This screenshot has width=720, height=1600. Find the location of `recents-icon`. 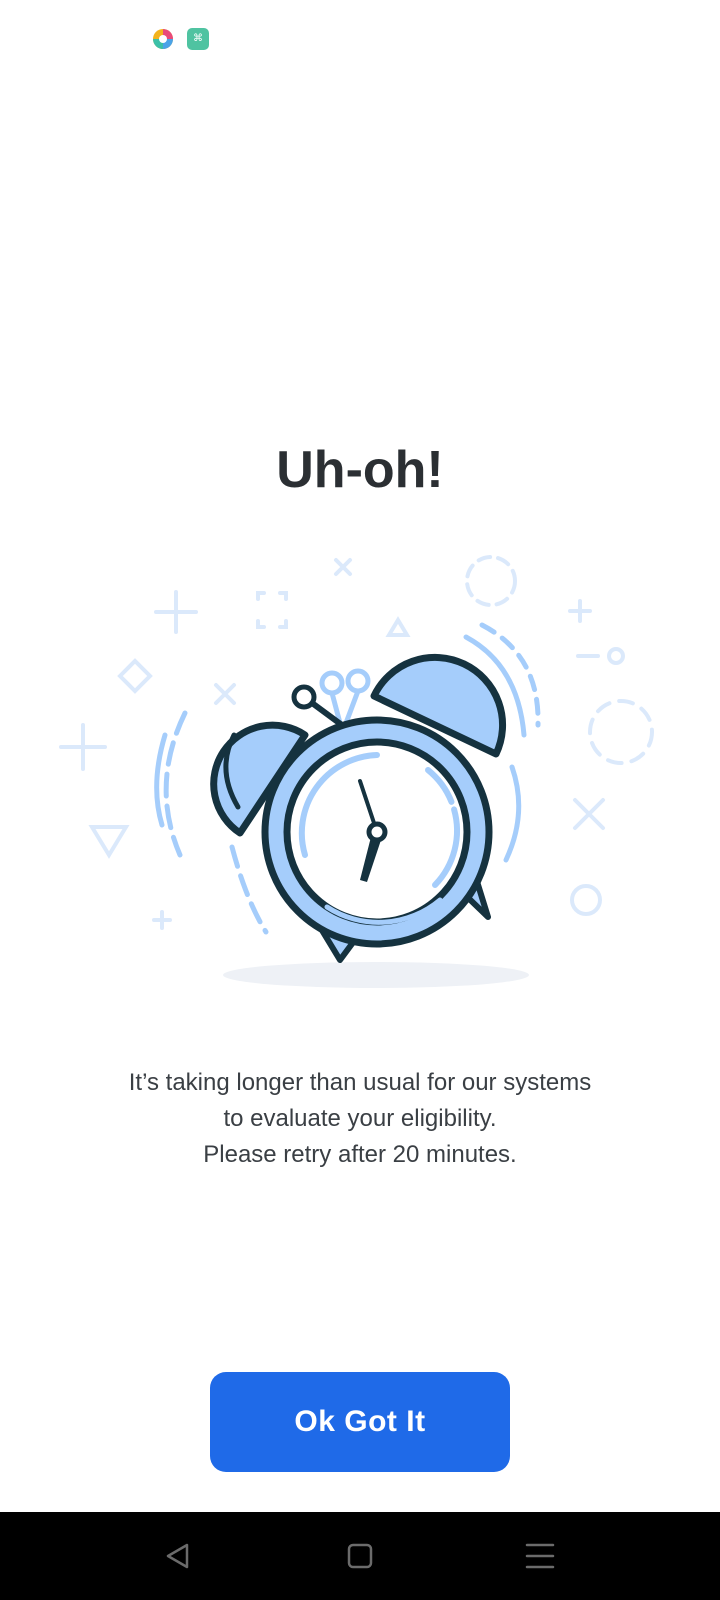

recents-icon is located at coordinates (540, 1556).